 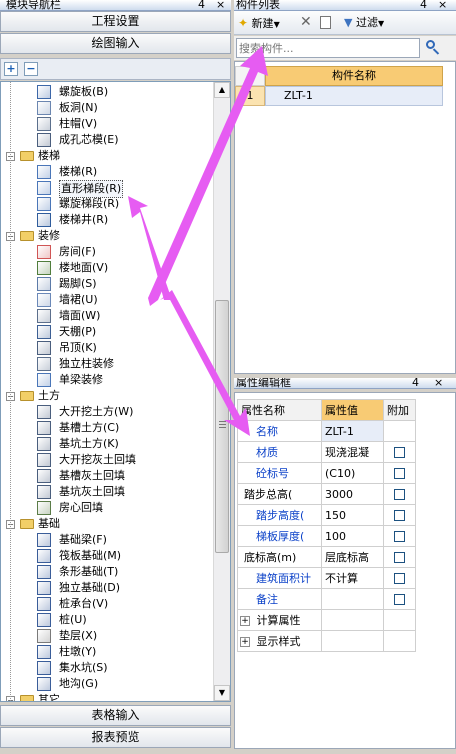 I want to click on delete-icon: ✕, so click(x=306, y=22).